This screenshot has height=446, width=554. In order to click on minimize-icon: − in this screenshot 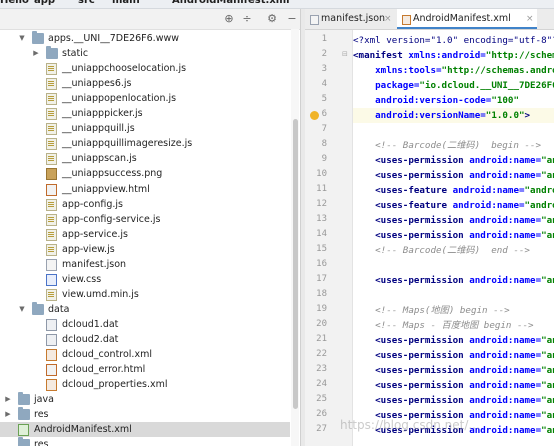, I will do `click(292, 19)`.